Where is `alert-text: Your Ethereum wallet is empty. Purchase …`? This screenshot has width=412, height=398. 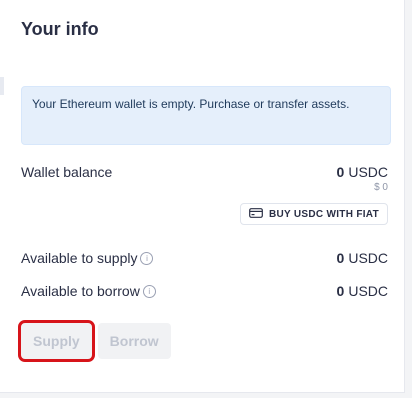
alert-text: Your Ethereum wallet is empty. Purchase … is located at coordinates (191, 104).